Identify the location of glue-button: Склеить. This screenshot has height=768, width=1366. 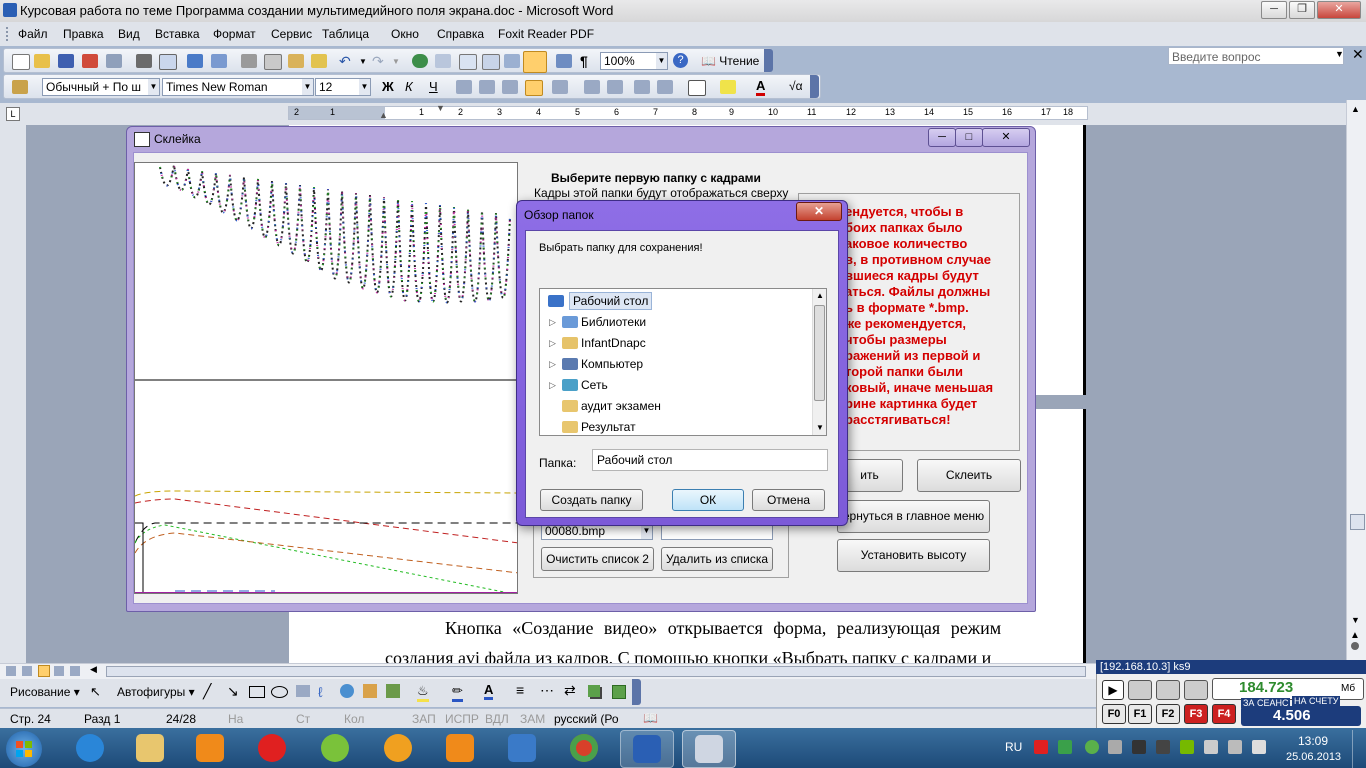
(969, 475).